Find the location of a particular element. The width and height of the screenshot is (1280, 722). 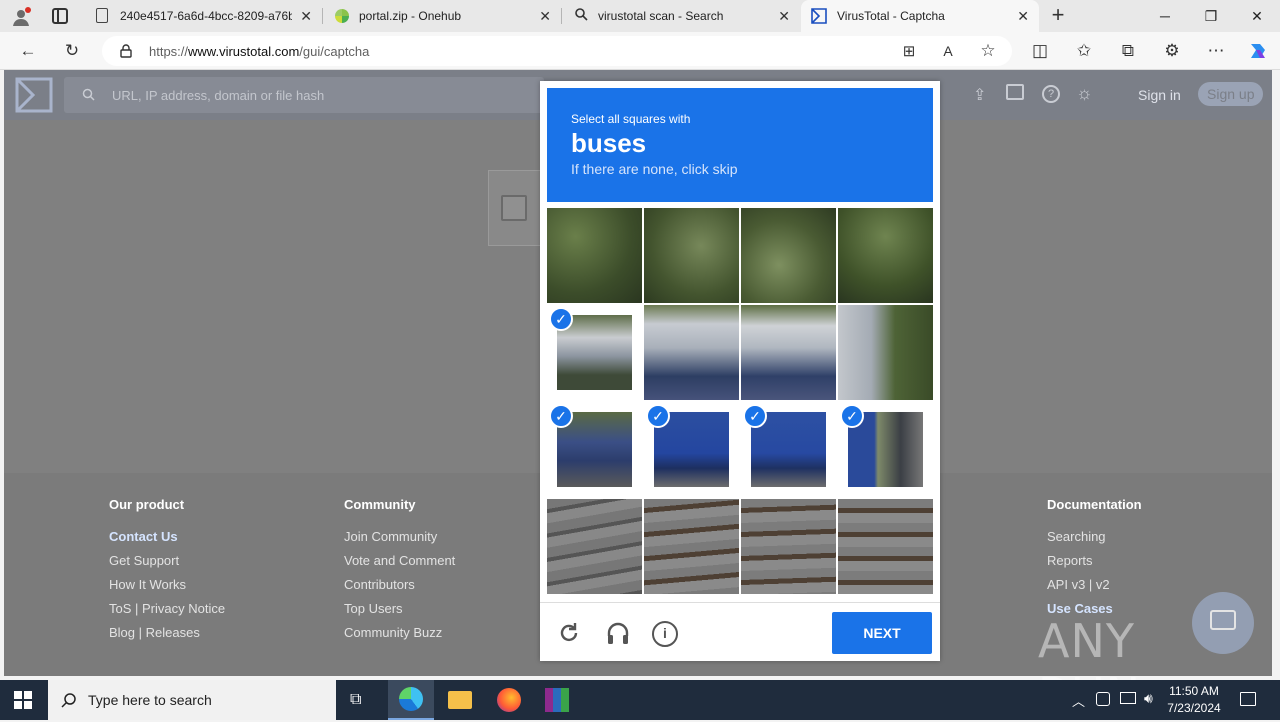

tab-search: virustotal scan - Search ✕ is located at coordinates (681, 16).